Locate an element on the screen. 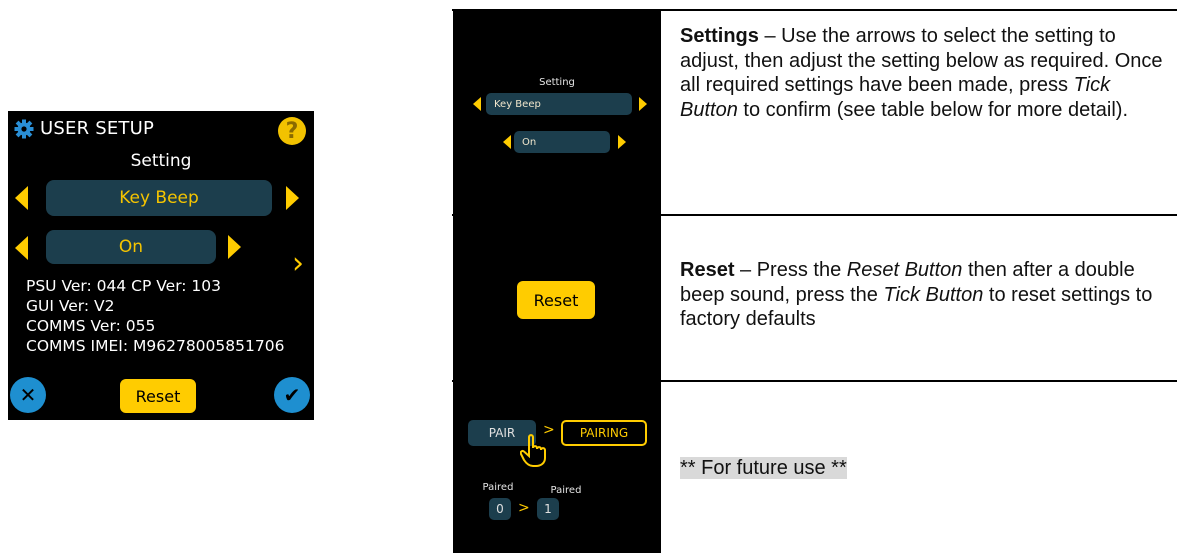  future-use-note: ** For future use ** is located at coordinates (763, 468).